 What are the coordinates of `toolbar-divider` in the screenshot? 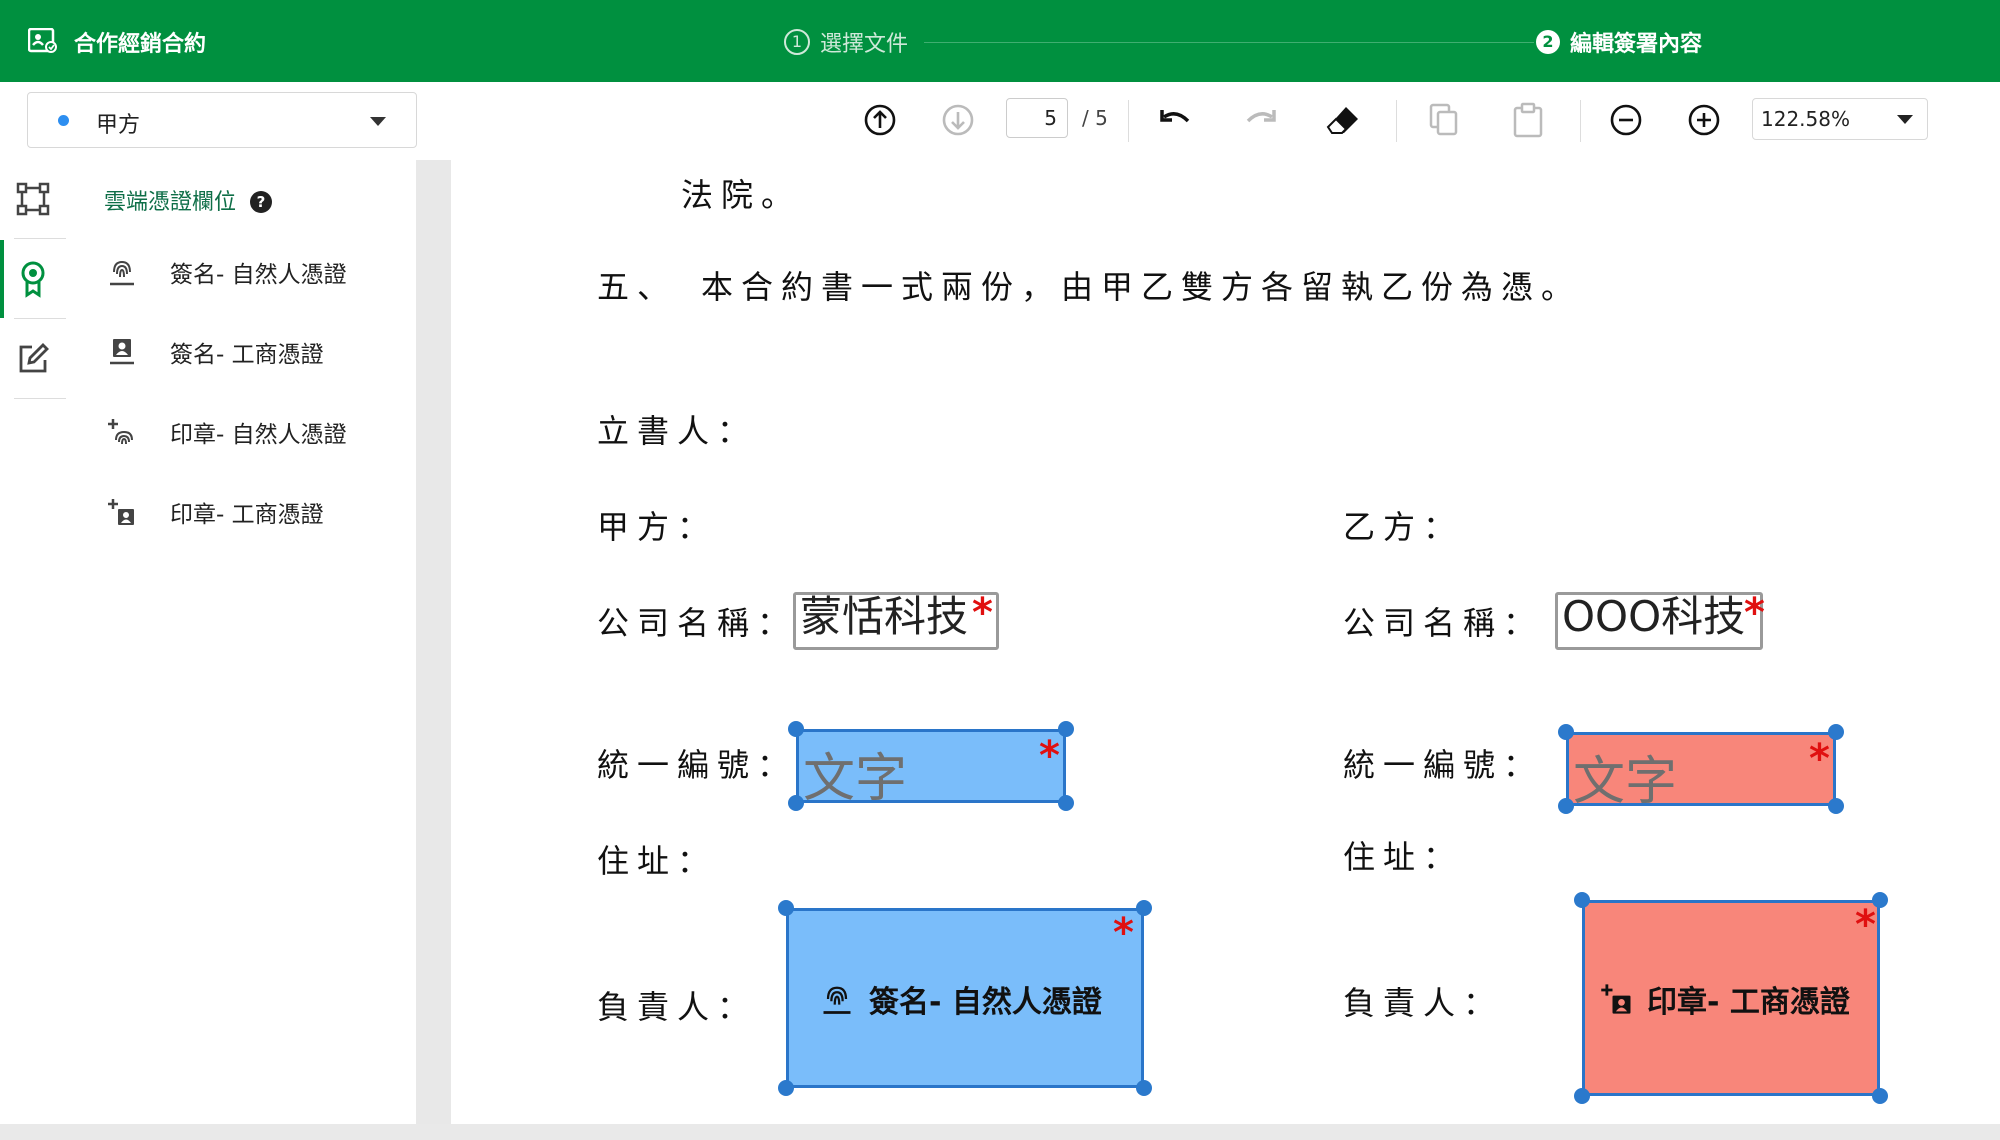 It's located at (1128, 121).